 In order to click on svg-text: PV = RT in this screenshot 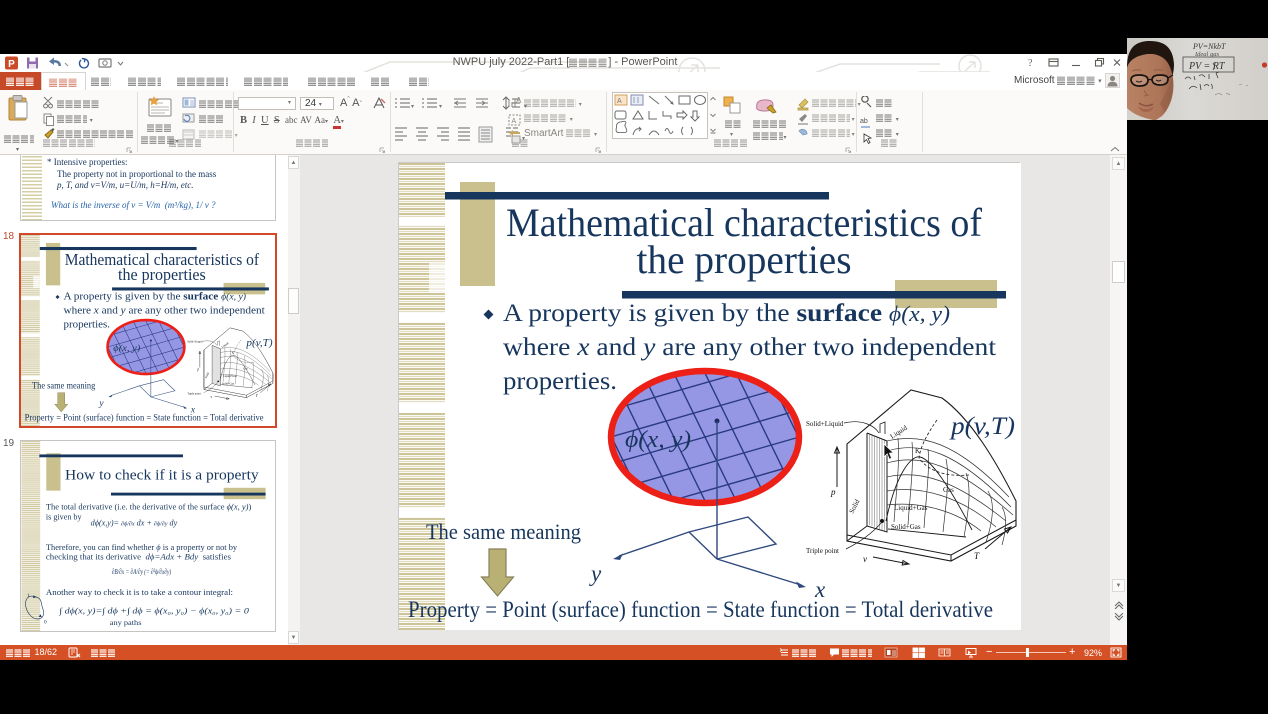, I will do `click(1207, 66)`.